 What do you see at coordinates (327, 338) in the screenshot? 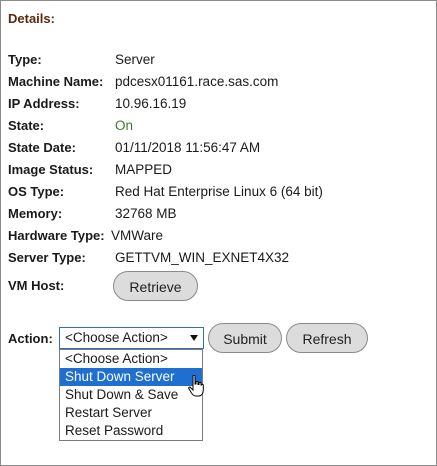
I see `refresh-button: Refresh` at bounding box center [327, 338].